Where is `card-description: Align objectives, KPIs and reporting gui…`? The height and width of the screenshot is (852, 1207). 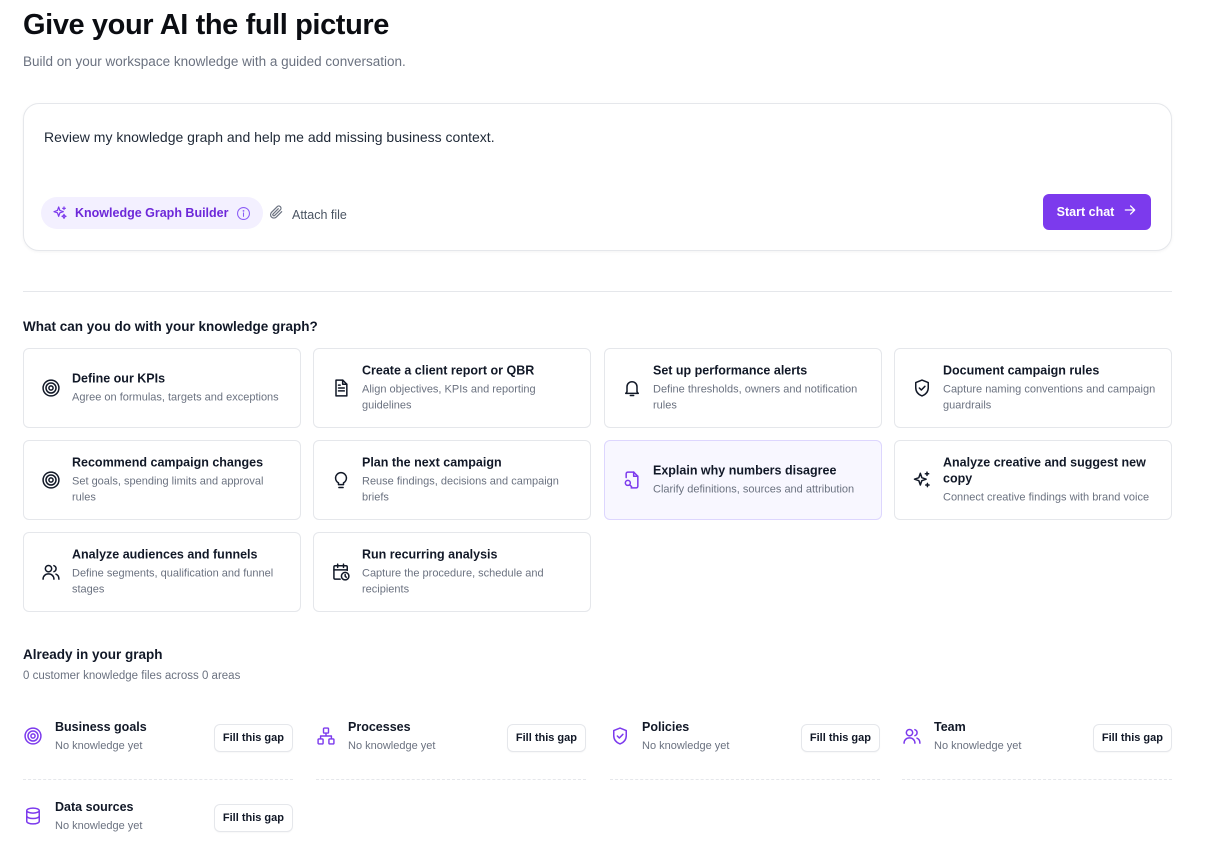 card-description: Align objectives, KPIs and reporting gui… is located at coordinates (449, 397).